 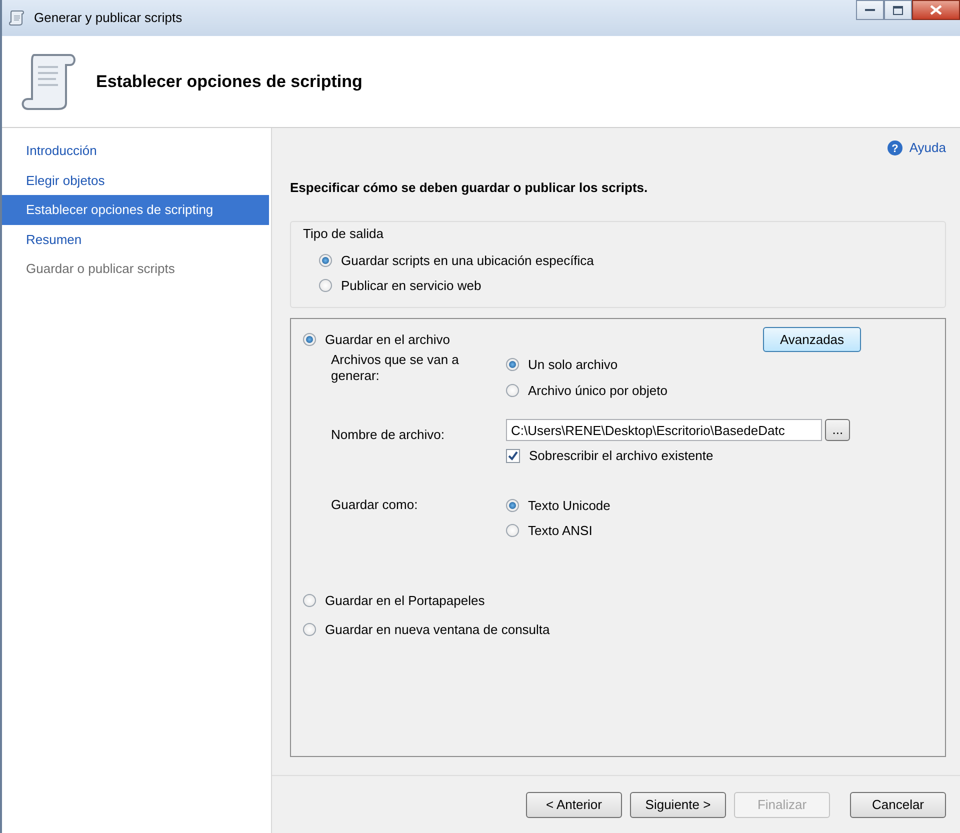 What do you see at coordinates (135, 180) in the screenshot?
I see `sidebar-item: Elegir objetos` at bounding box center [135, 180].